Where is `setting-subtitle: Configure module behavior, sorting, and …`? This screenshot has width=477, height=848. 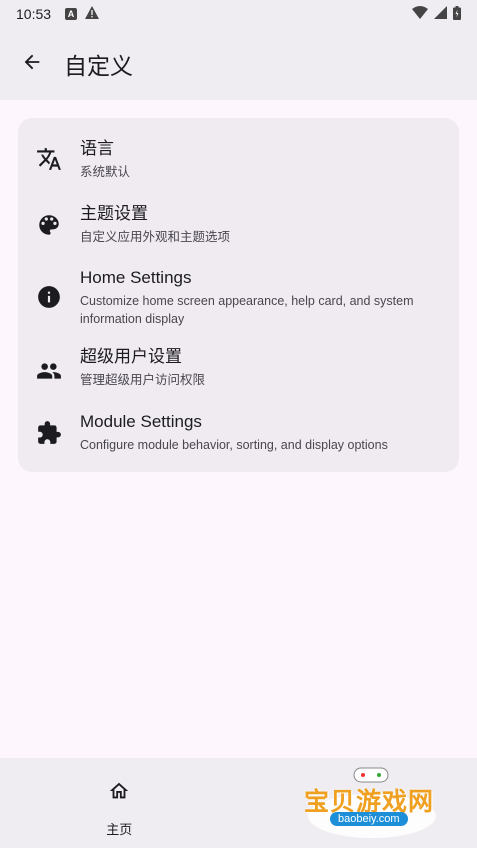
setting-subtitle: Configure module behavior, sorting, and … is located at coordinates (234, 445).